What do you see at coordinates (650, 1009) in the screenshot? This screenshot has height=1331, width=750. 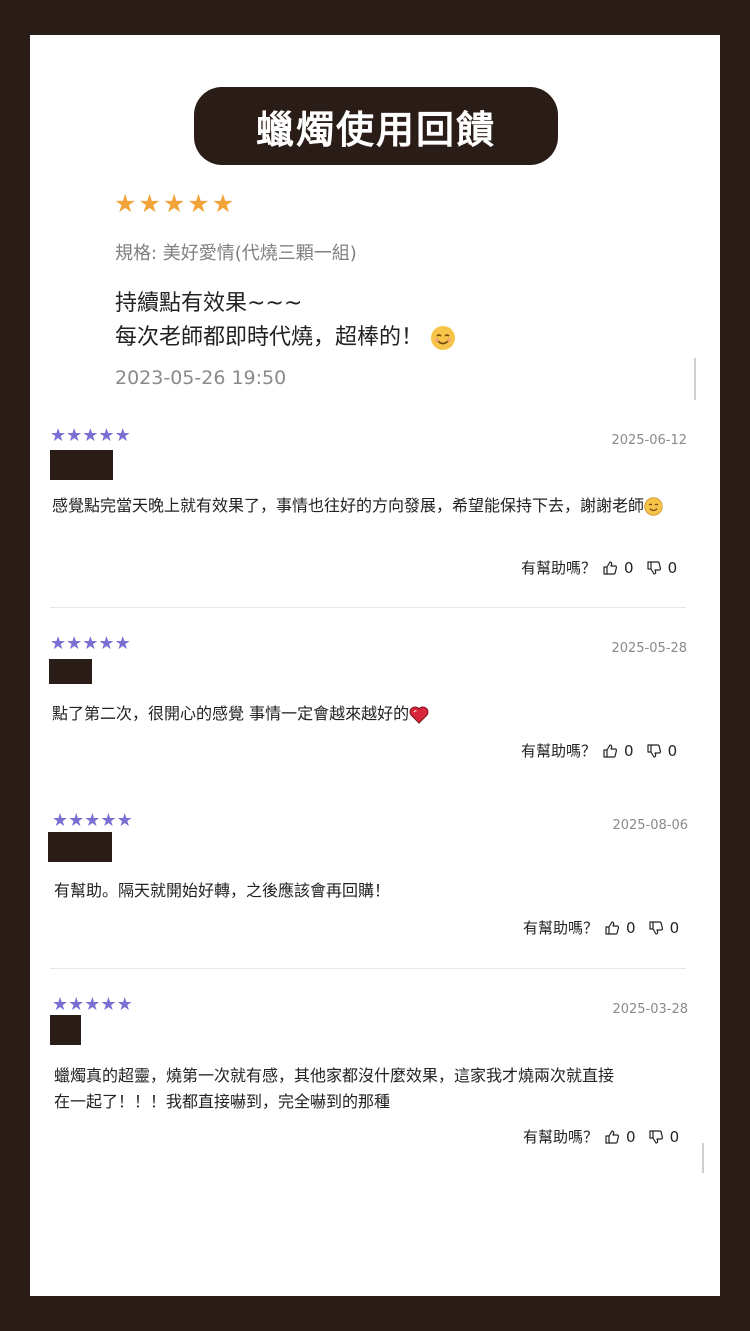 I see `review-date: 2025-03-28` at bounding box center [650, 1009].